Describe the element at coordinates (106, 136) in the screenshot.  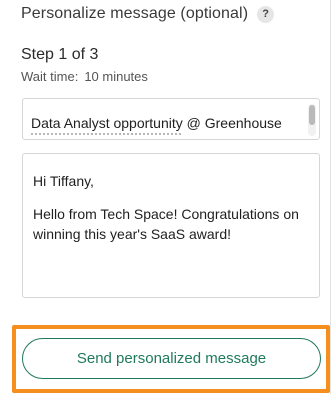
I see `subject-overflow-text` at that location.